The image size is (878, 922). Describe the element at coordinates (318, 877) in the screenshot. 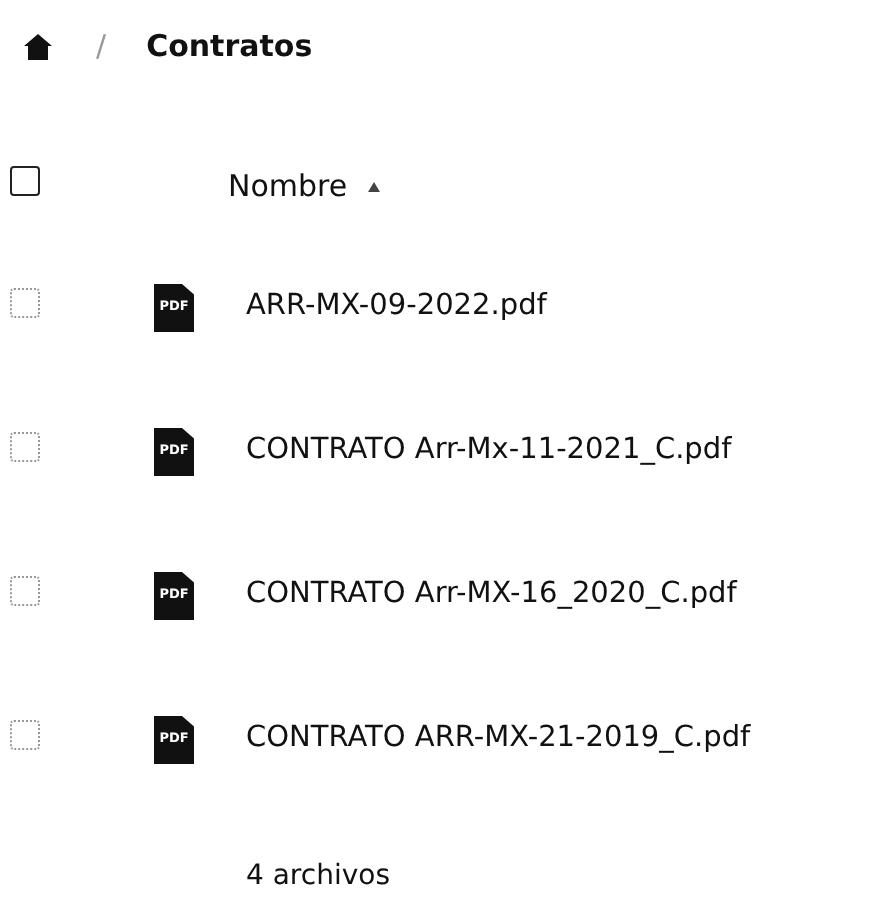

I see `file-count: 4 archivos` at that location.